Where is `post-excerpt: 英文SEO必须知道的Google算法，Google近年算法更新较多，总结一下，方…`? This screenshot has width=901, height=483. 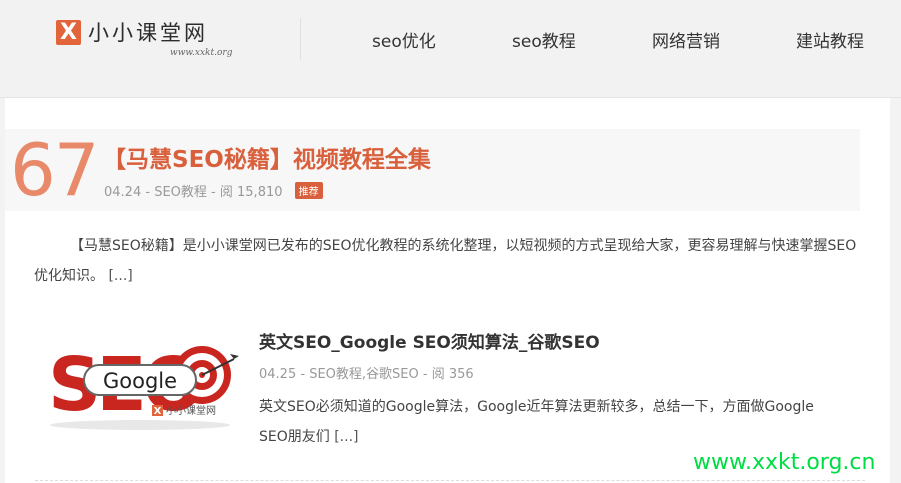
post-excerpt: 英文SEO必须知道的Google算法，Google近年算法更新较多，总结一下，方… is located at coordinates (551, 422).